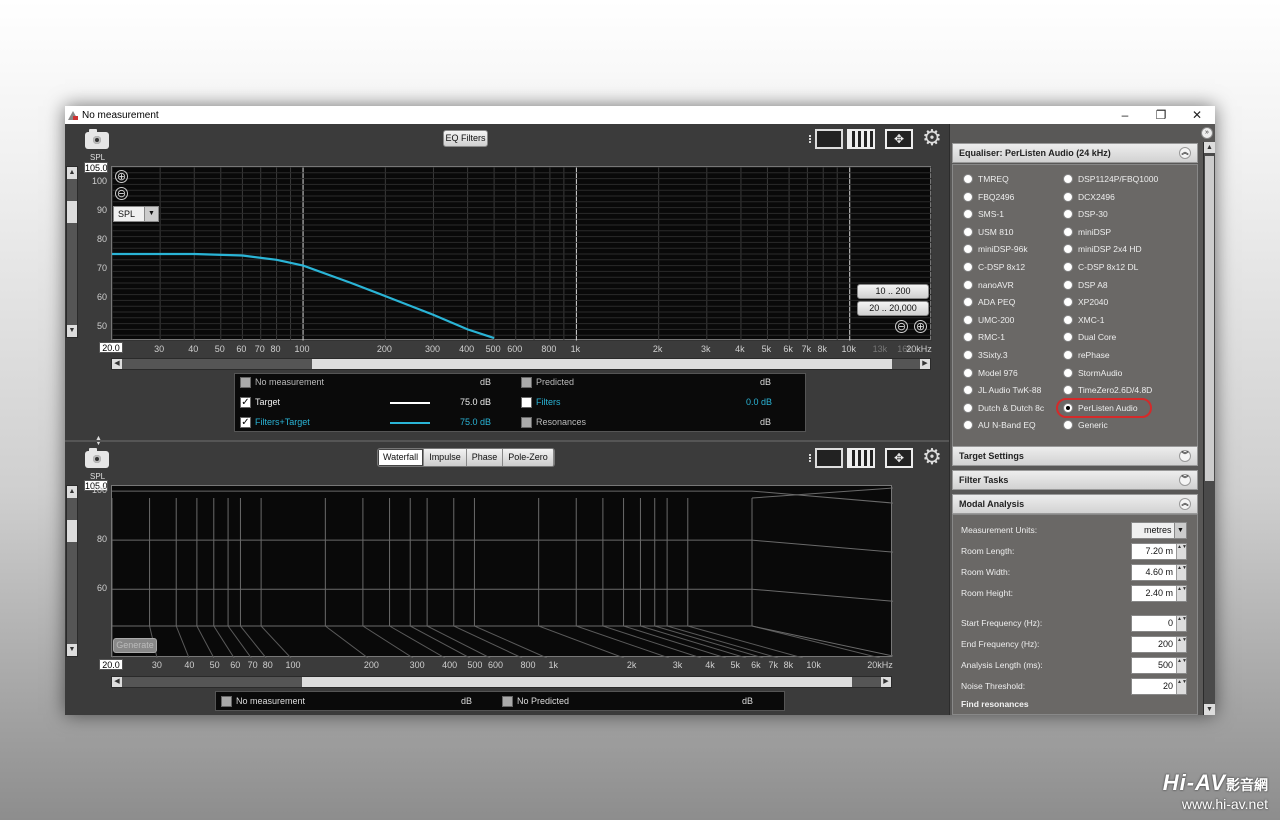  What do you see at coordinates (1159, 686) in the screenshot?
I see `modal-spin-field: 20 ▲▼` at bounding box center [1159, 686].